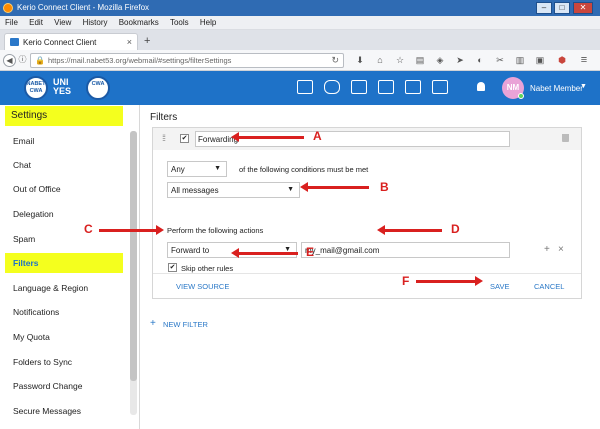 The height and width of the screenshot is (429, 600). Describe the element at coordinates (460, 60) in the screenshot. I see `send-icon: ➤` at that location.